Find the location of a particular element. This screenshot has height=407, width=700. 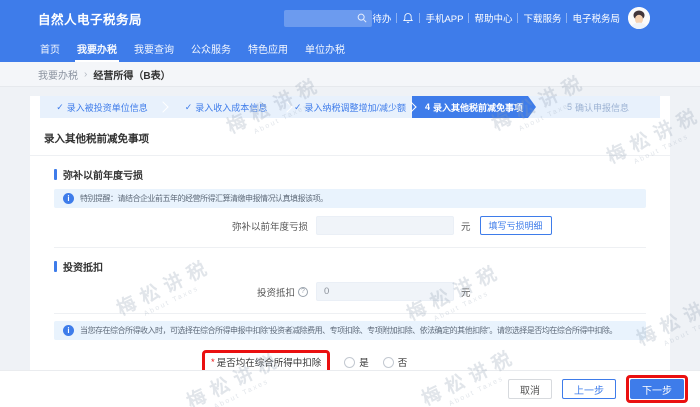

step-1-investee-info: ✓ 录入被投资单位信息 is located at coordinates (102, 107).